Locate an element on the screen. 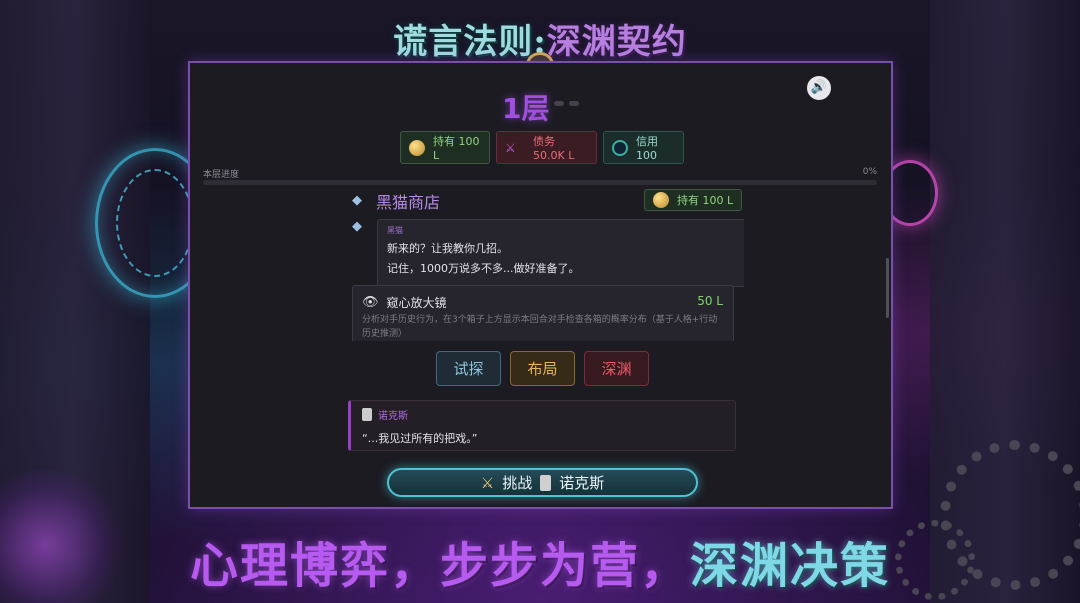  item-header: 👁 窥心放大镜 is located at coordinates (404, 302).